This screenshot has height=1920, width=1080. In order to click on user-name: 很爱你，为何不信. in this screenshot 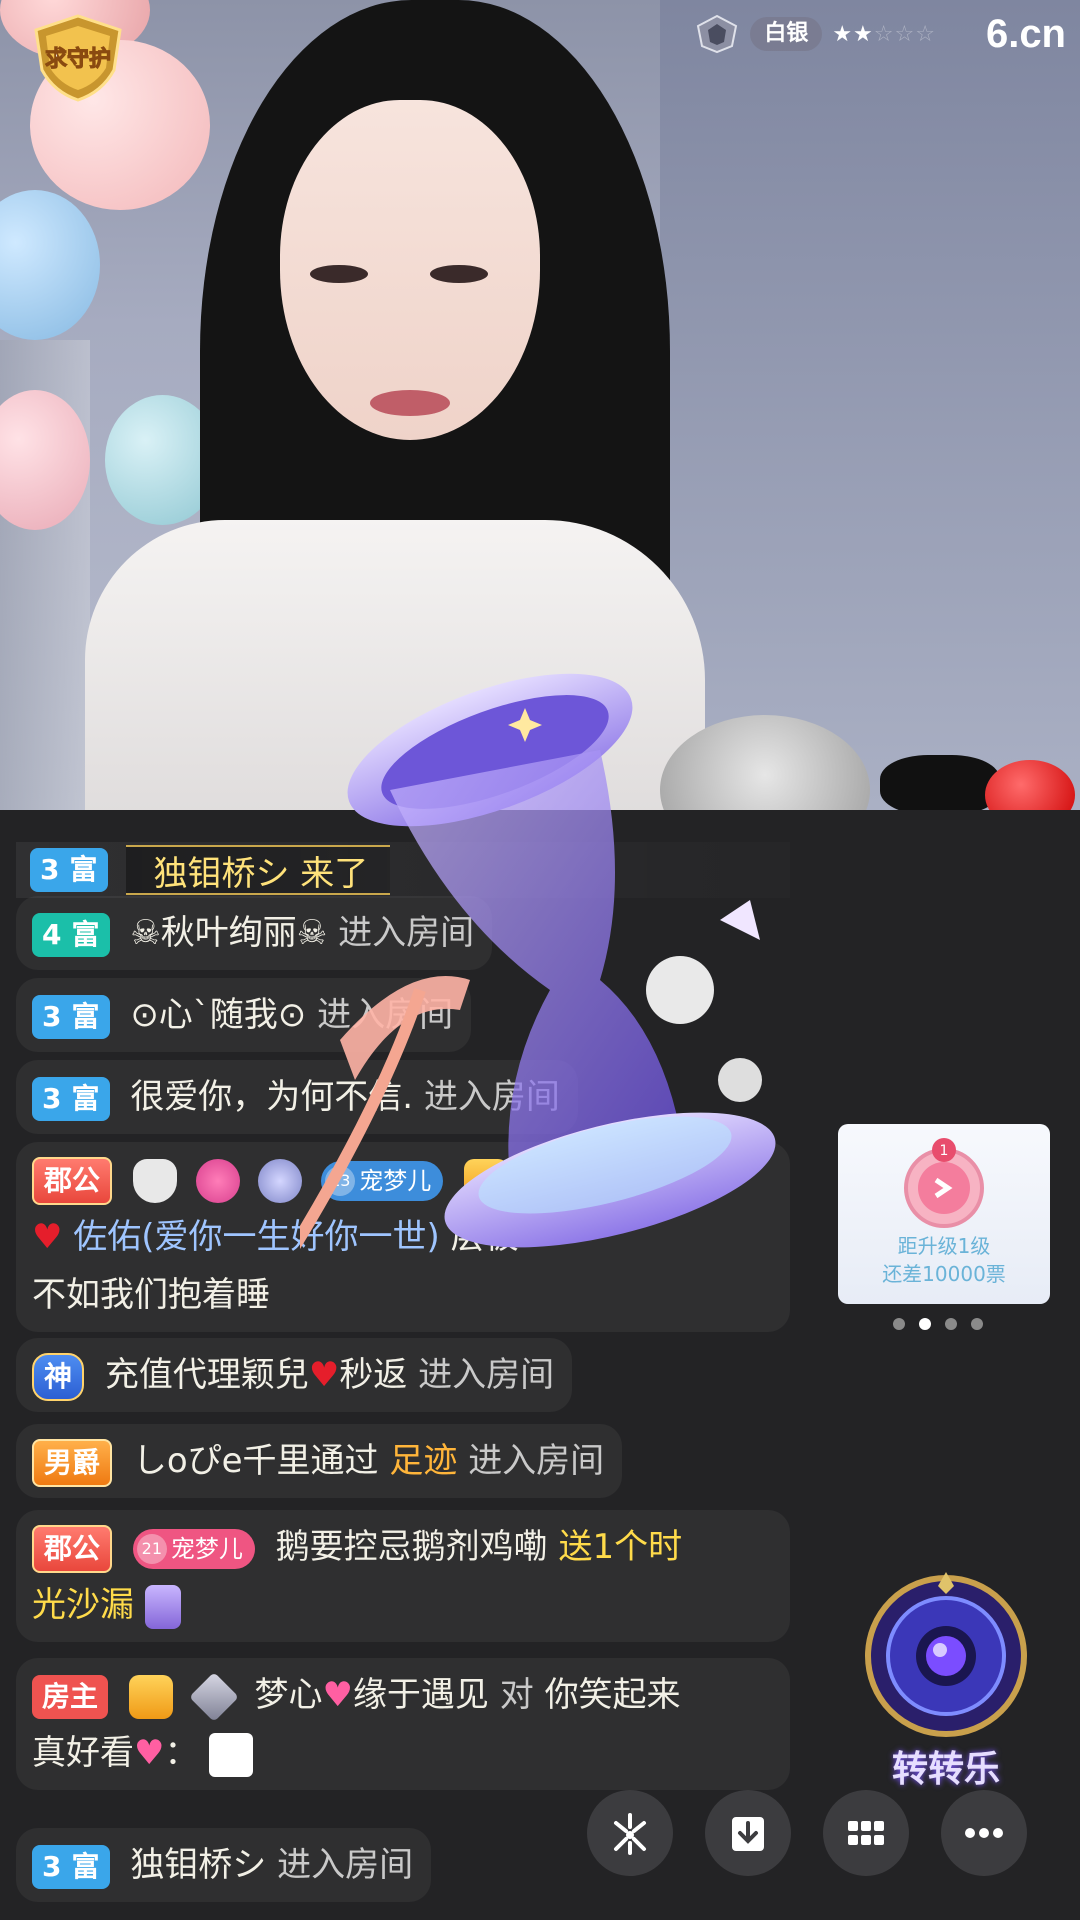, I will do `click(271, 1097)`.